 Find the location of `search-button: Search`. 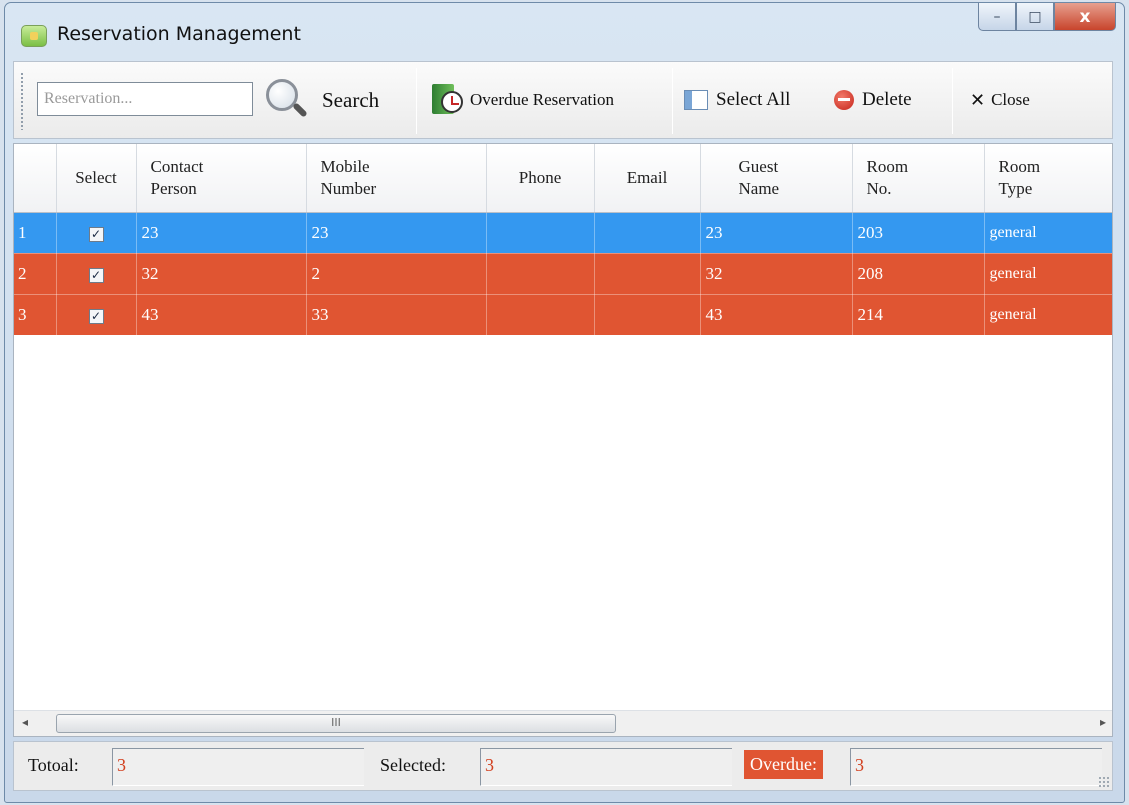

search-button: Search is located at coordinates (321, 100).